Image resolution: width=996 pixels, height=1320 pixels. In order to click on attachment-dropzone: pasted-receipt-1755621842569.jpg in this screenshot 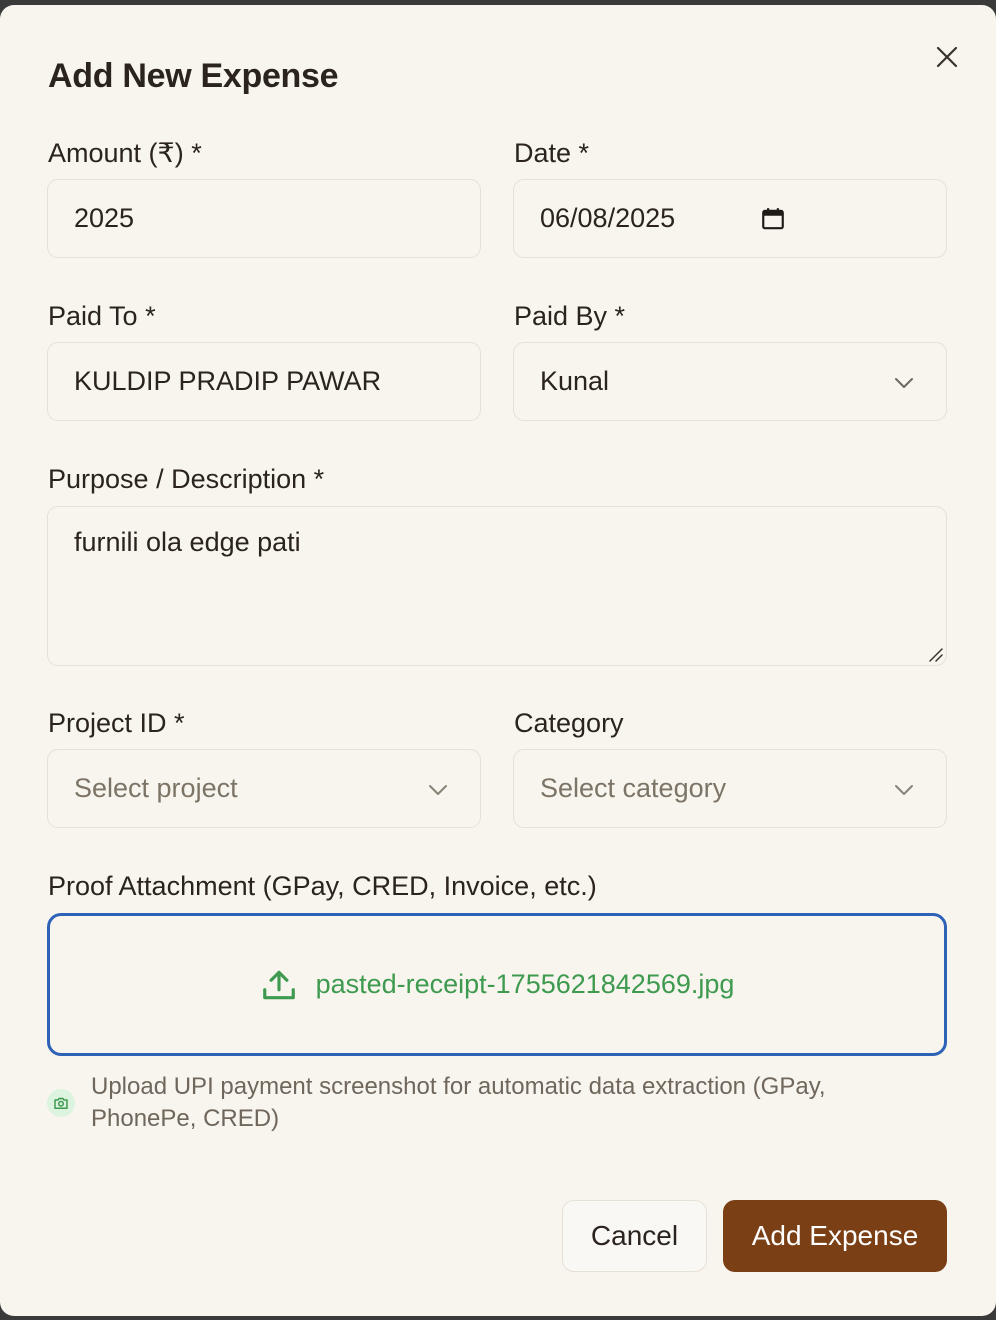, I will do `click(497, 984)`.